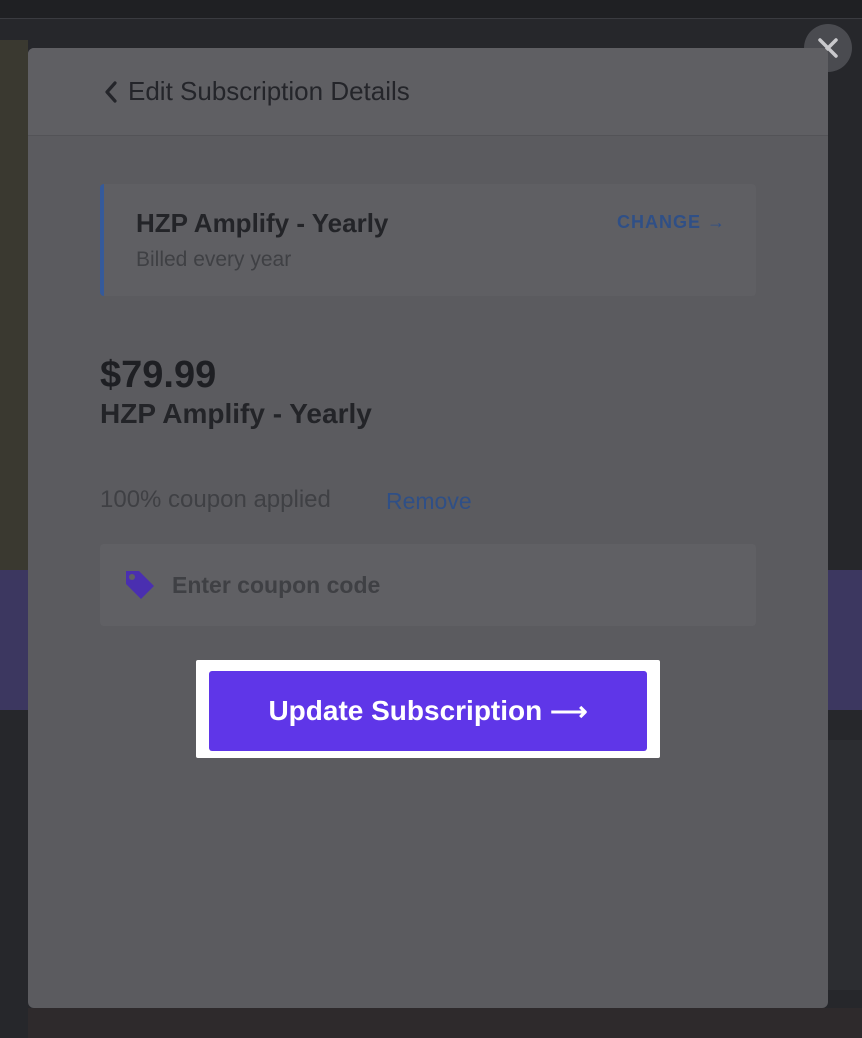 This screenshot has width=862, height=1038. I want to click on modal-header: Edit Subscription Details, so click(428, 92).